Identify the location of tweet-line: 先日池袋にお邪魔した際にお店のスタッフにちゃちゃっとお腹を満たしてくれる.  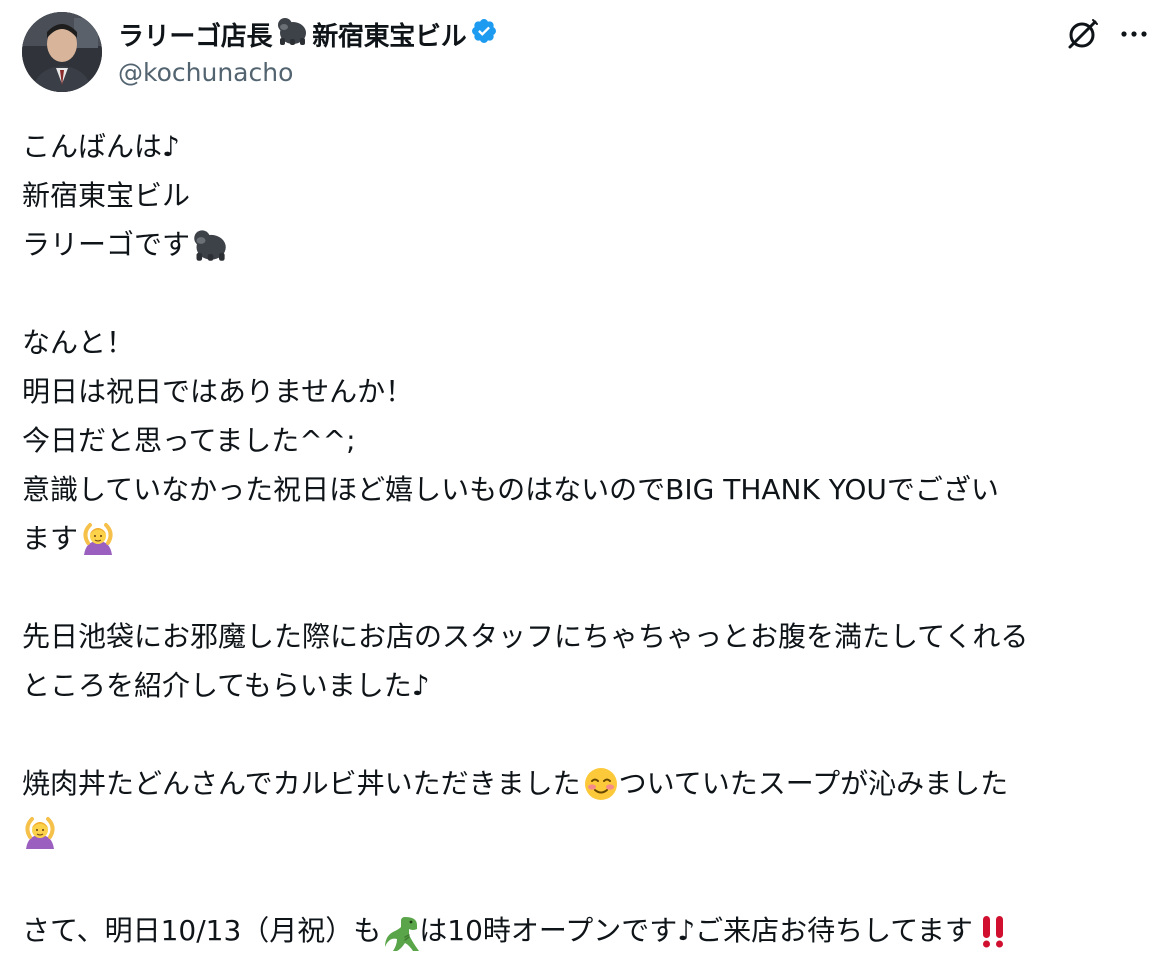
(525, 636).